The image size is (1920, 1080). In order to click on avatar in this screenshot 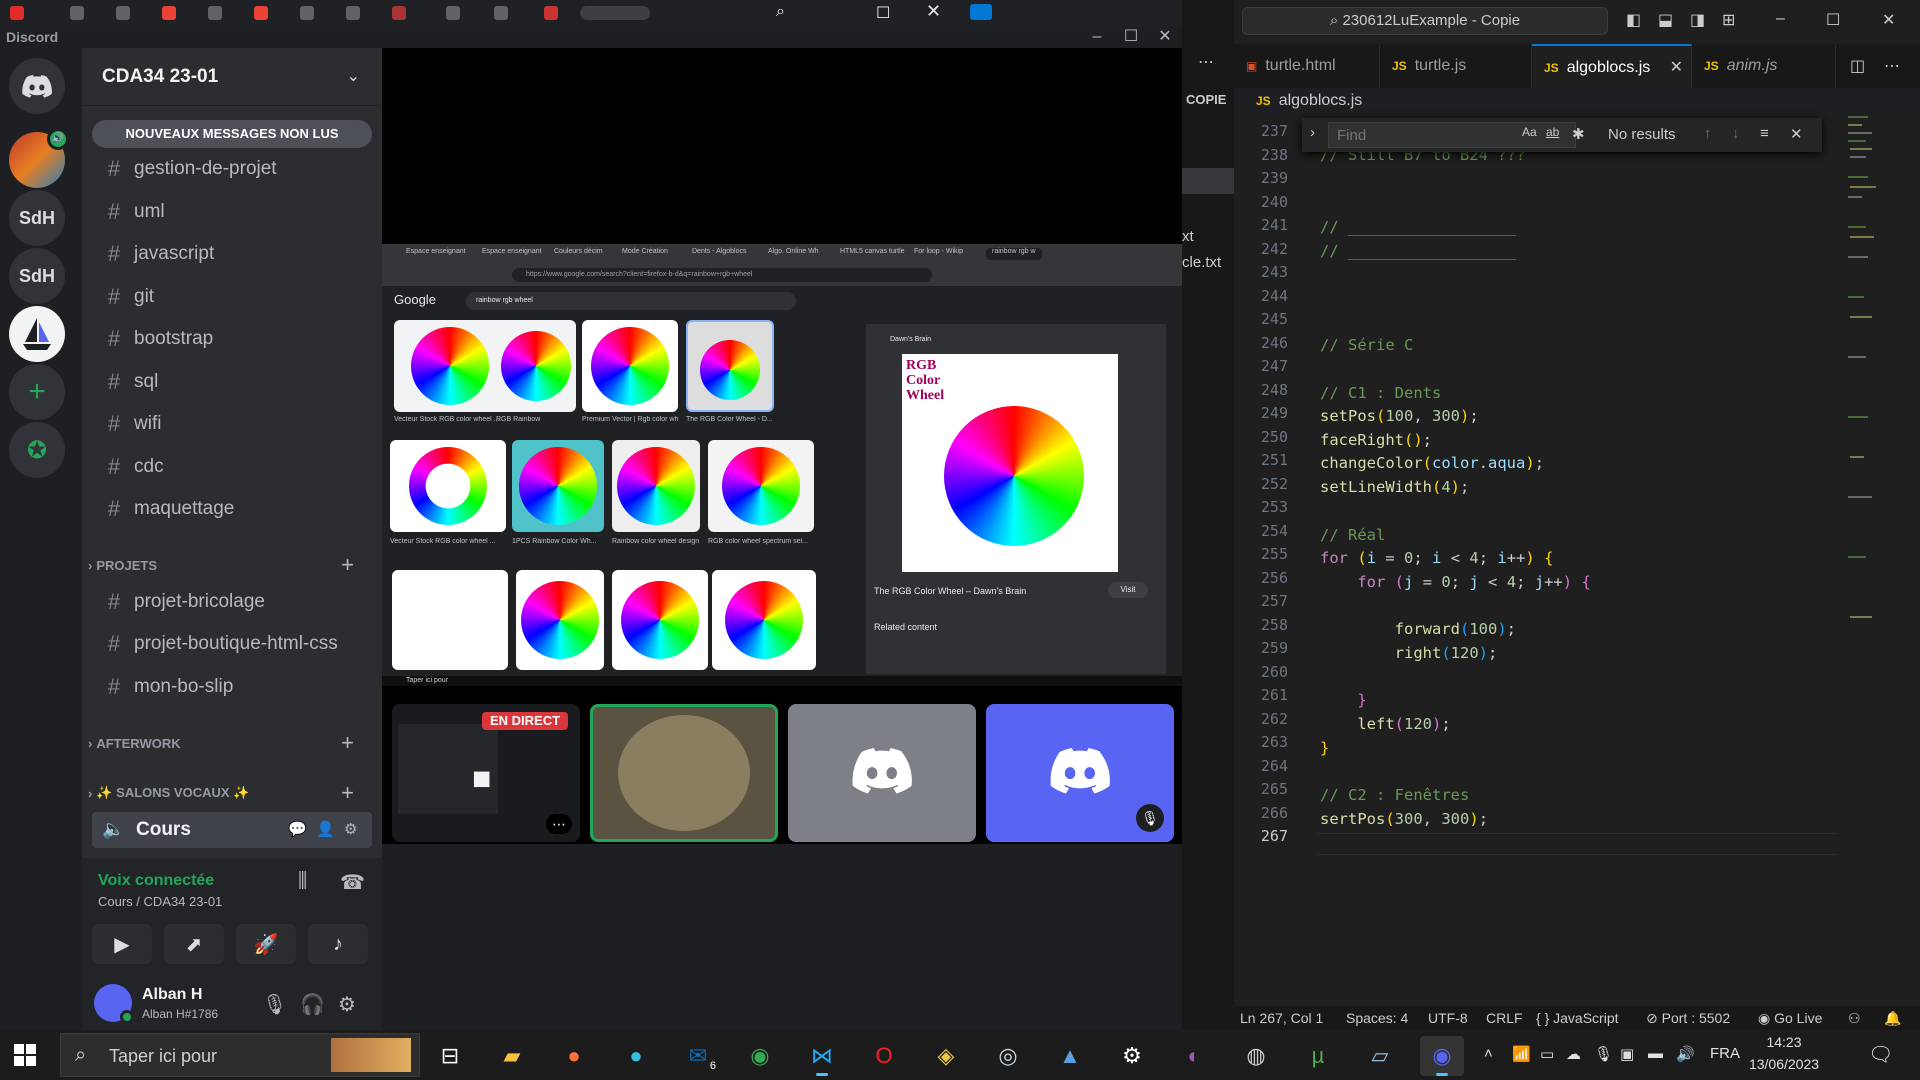, I will do `click(114, 1004)`.